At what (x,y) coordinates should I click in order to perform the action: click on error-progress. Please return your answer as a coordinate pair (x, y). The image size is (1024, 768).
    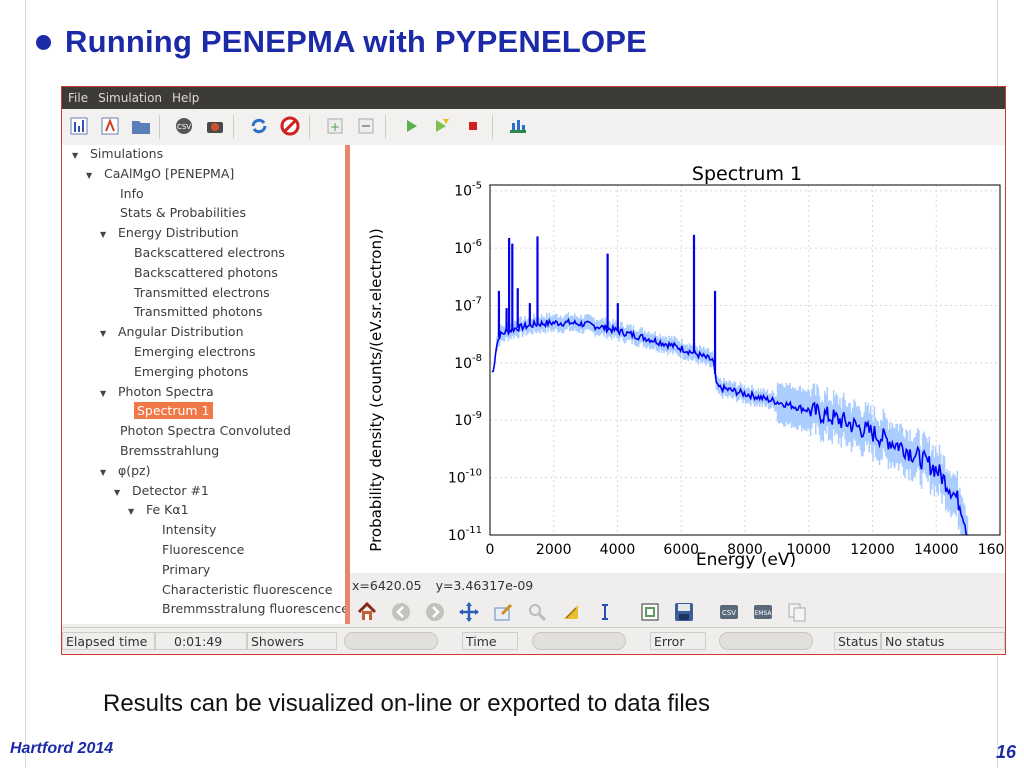
    Looking at the image, I should click on (766, 641).